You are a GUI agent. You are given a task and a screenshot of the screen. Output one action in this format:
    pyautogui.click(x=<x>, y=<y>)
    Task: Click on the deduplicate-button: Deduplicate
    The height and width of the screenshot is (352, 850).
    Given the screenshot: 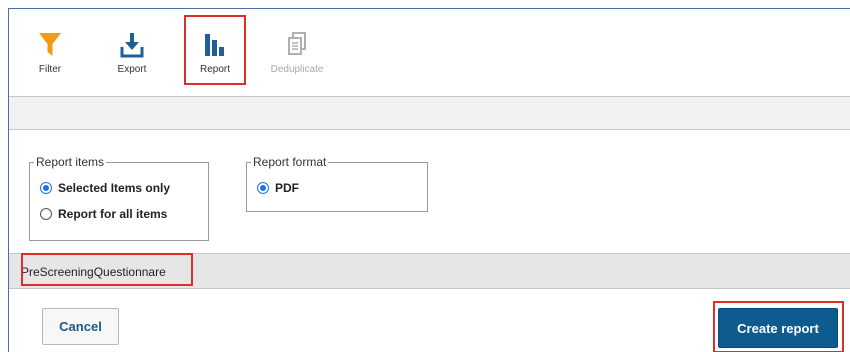 What is the action you would take?
    pyautogui.click(x=297, y=53)
    